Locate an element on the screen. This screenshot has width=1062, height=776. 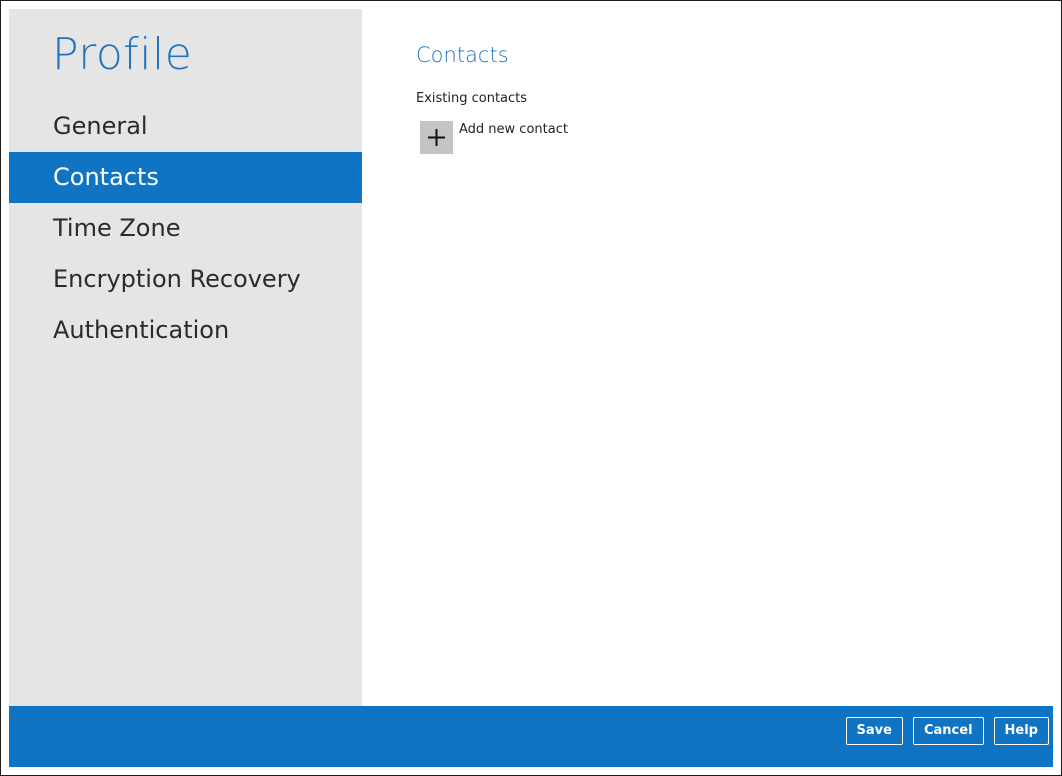
footer-bar: Save Cancel Help is located at coordinates (531, 736).